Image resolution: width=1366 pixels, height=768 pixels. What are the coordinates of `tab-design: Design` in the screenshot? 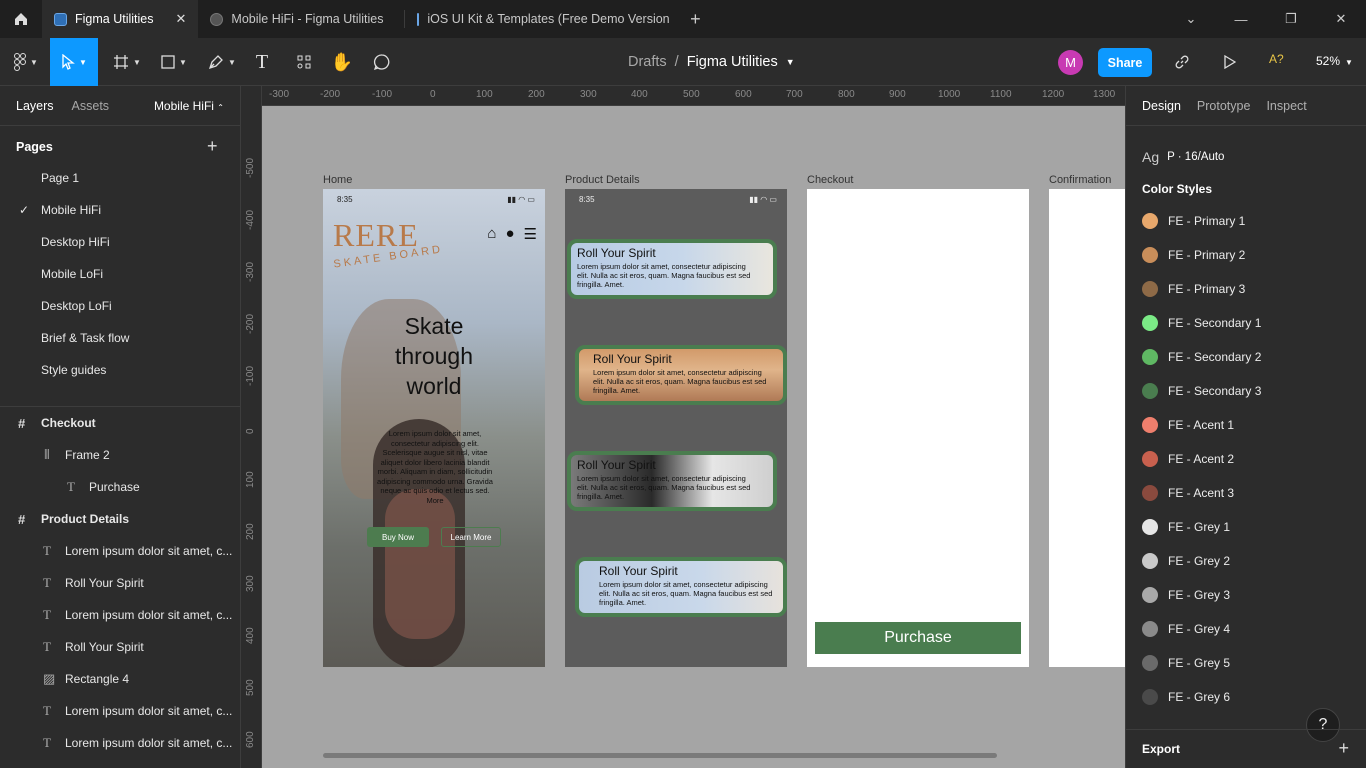 It's located at (1161, 106).